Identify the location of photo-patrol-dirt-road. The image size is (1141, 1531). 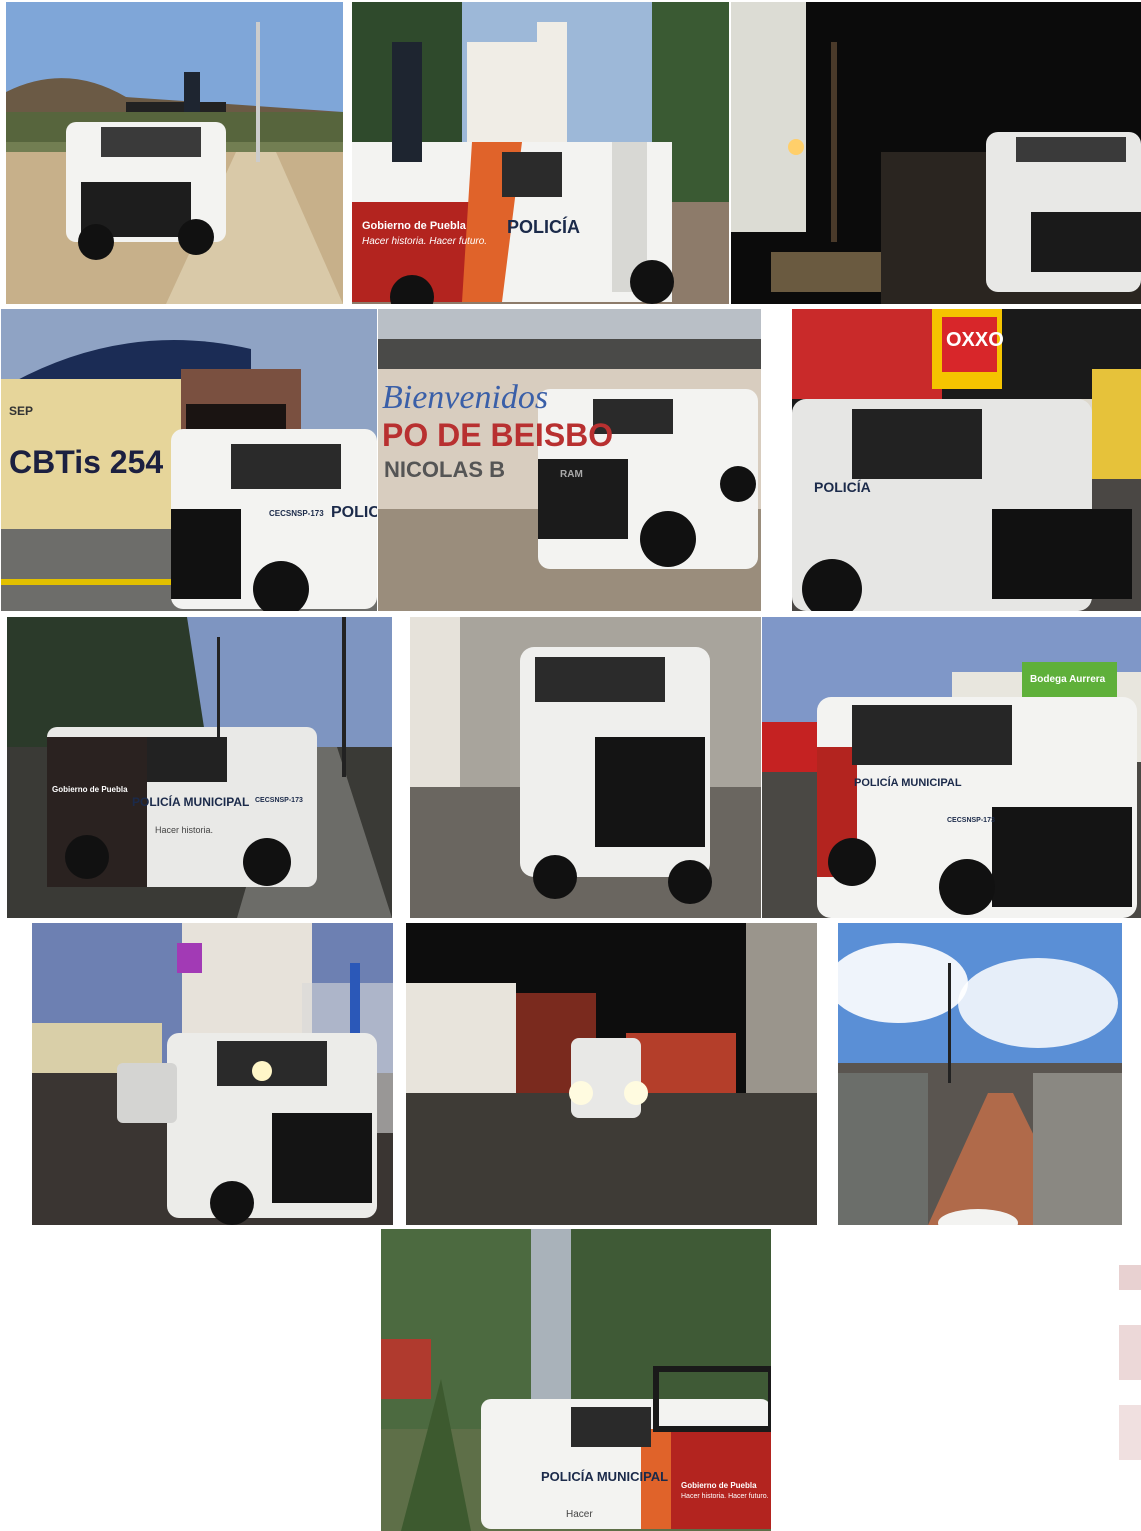
(174, 153).